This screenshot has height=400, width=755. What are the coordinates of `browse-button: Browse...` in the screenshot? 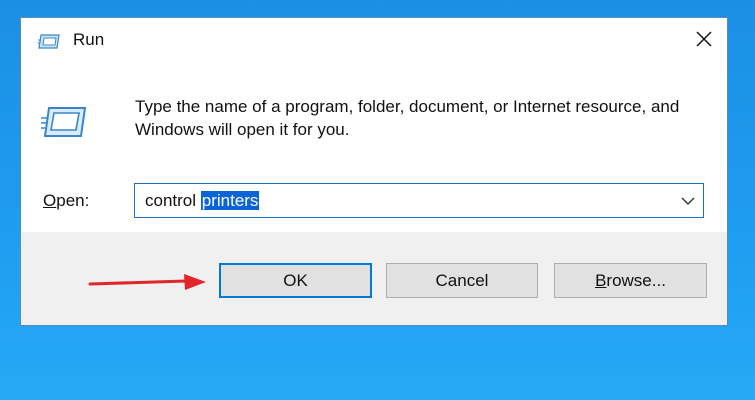 It's located at (630, 280).